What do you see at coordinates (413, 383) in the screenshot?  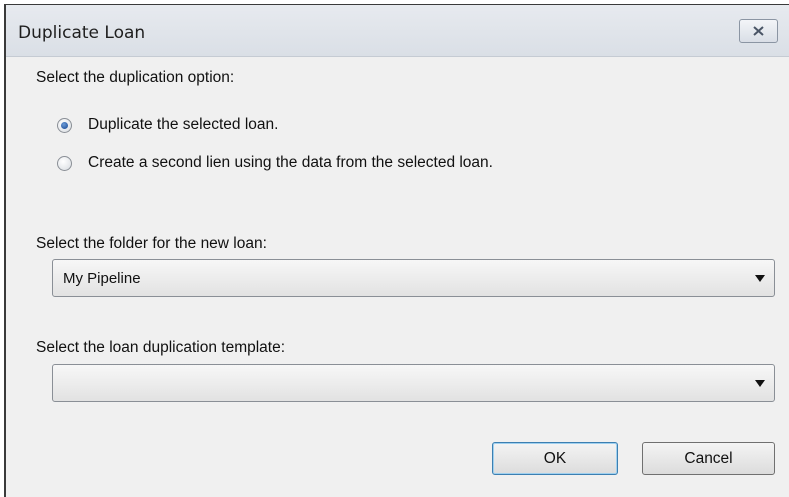 I see `template-select` at bounding box center [413, 383].